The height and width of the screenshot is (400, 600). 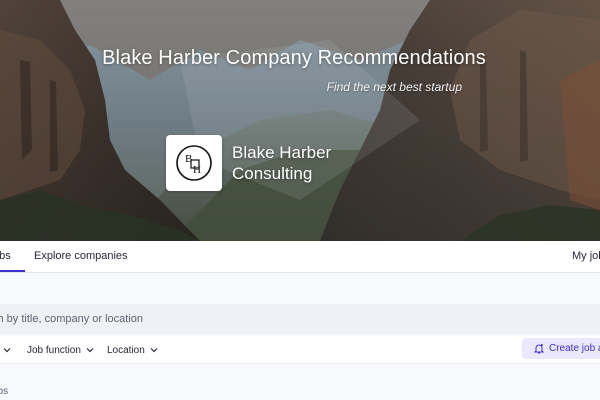 What do you see at coordinates (539, 349) in the screenshot?
I see `bell-plus-icon` at bounding box center [539, 349].